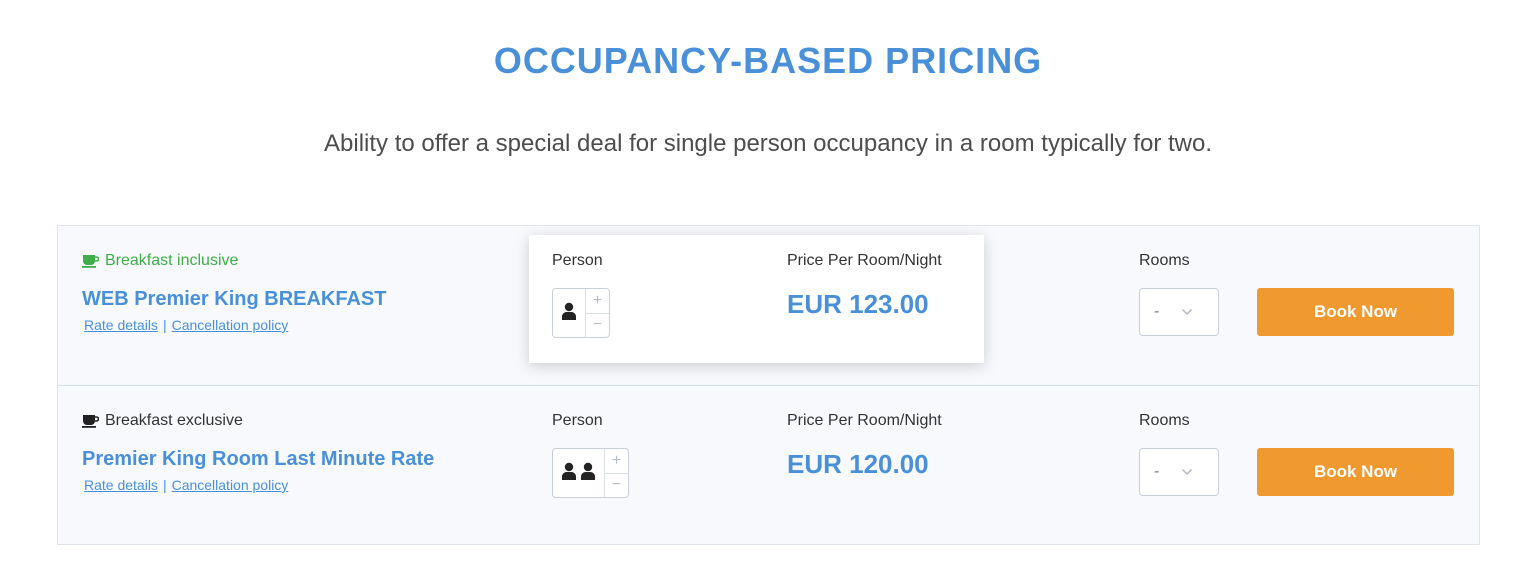  I want to click on breakfast-badge: Breakfast exclusive, so click(162, 421).